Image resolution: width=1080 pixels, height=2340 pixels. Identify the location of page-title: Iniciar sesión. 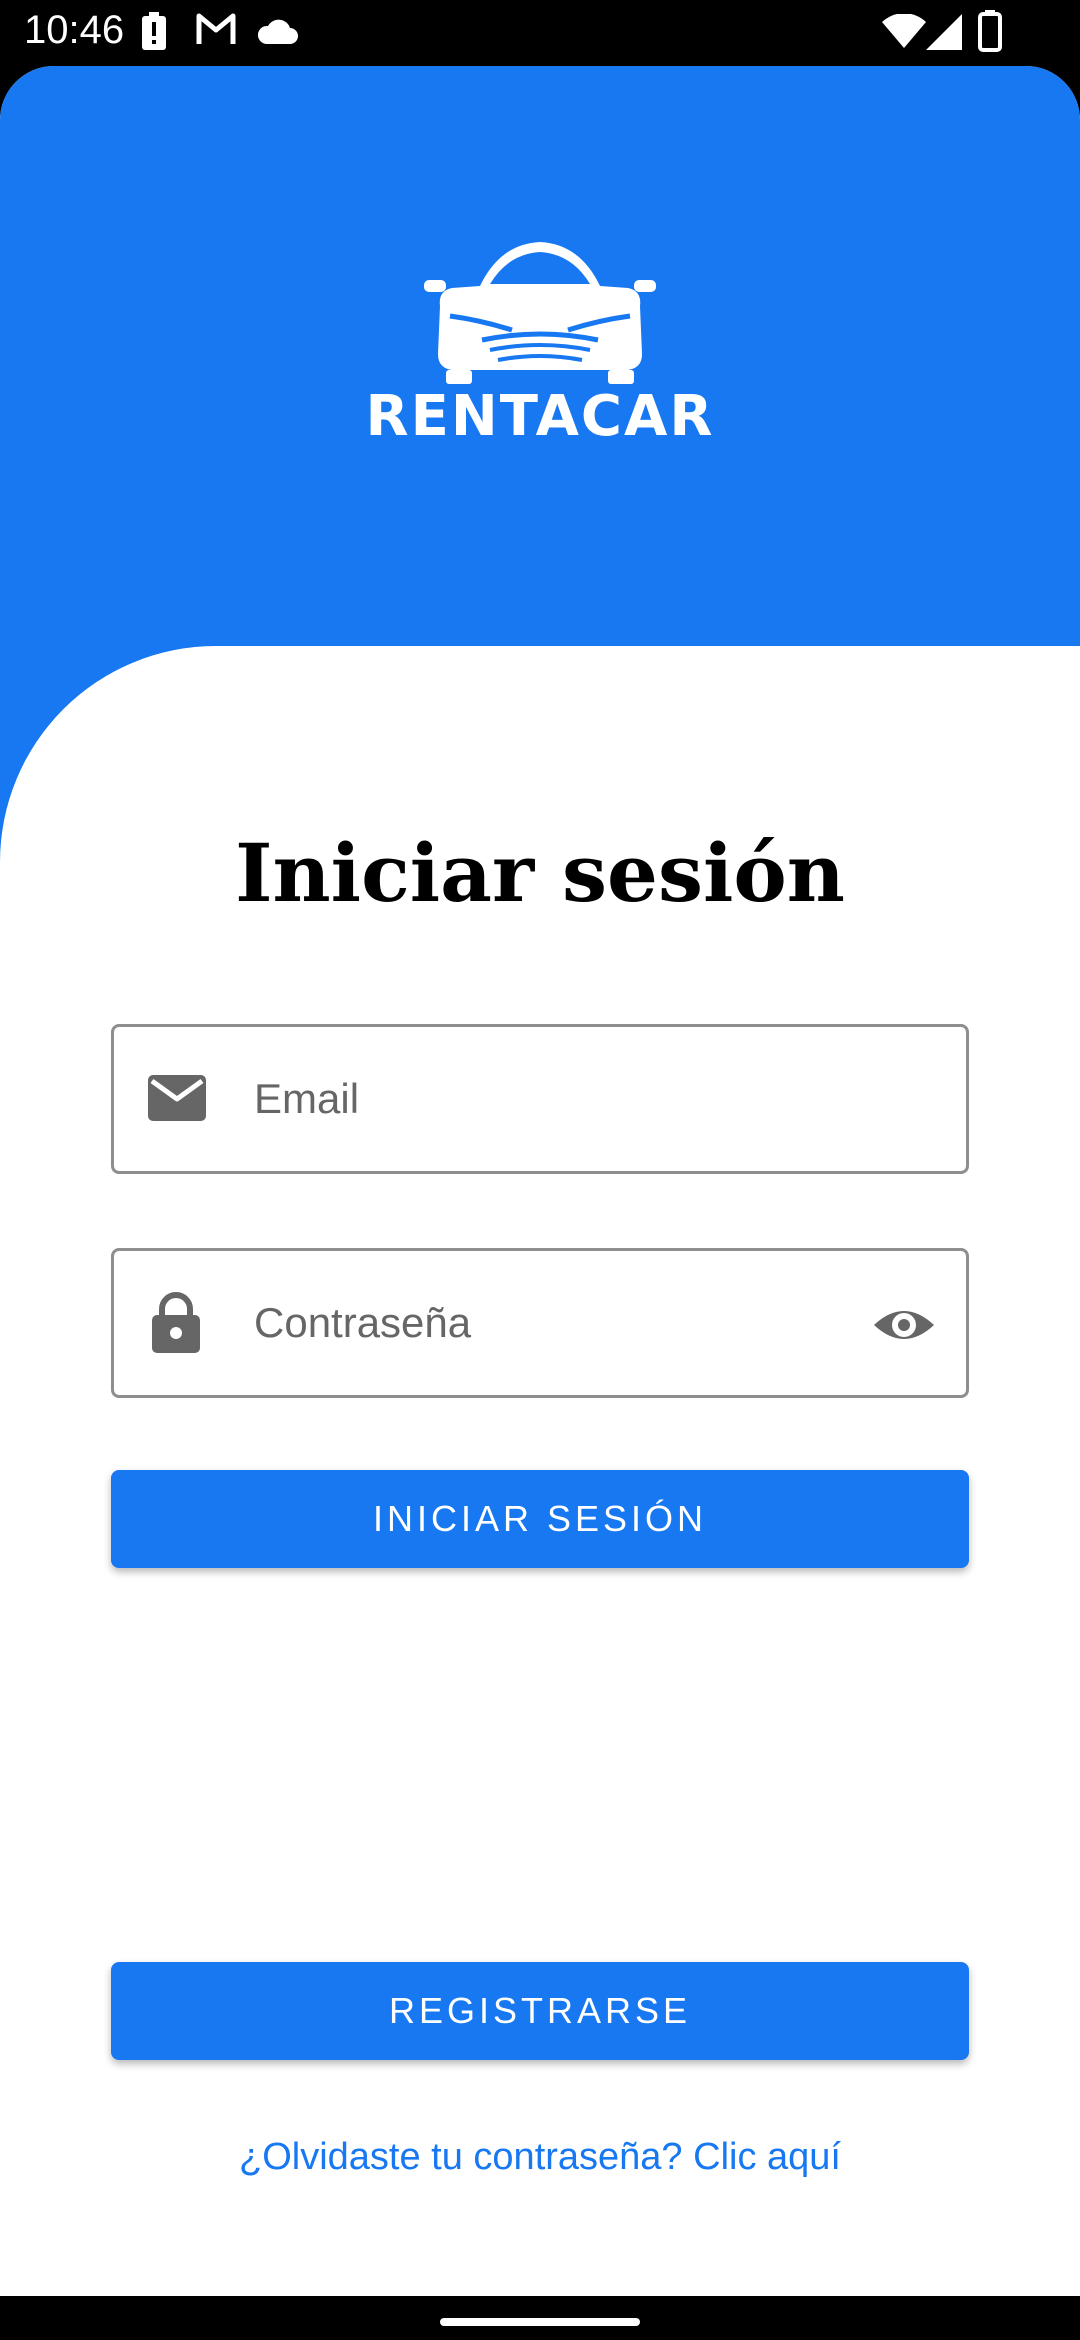
(540, 873).